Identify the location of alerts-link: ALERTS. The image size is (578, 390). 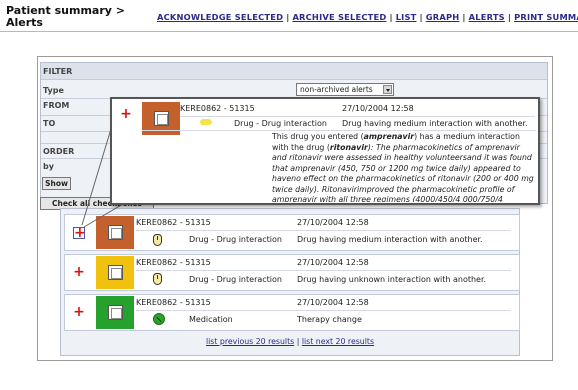
(487, 17).